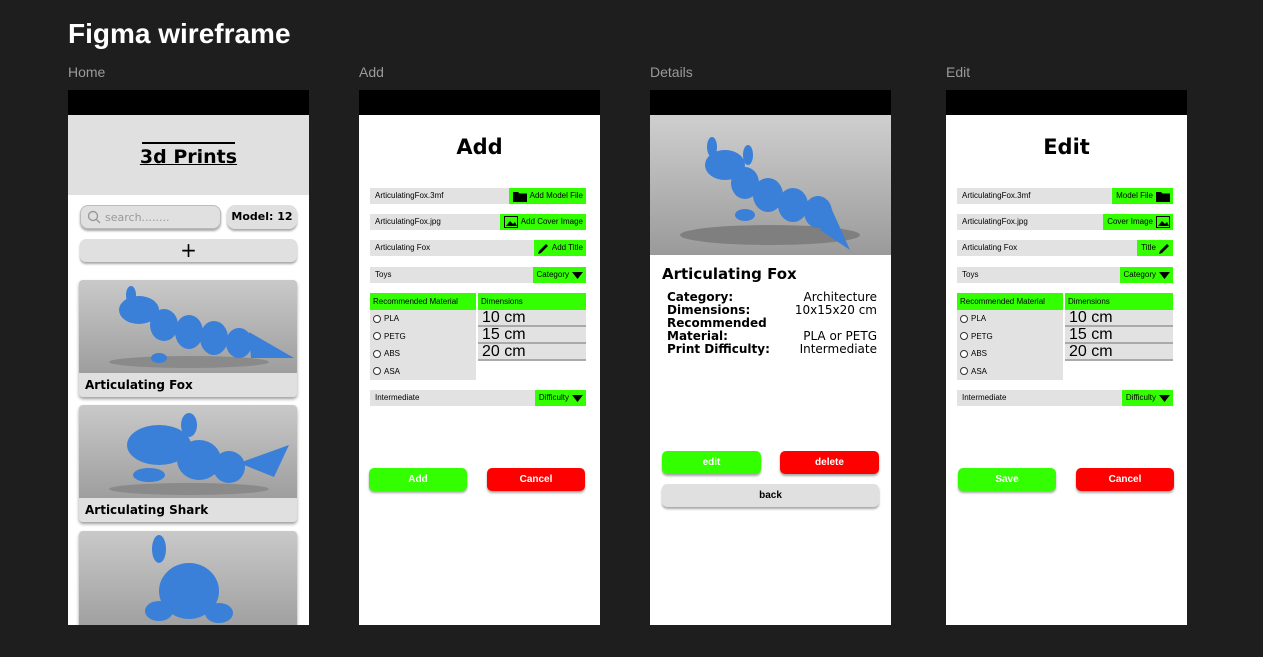  What do you see at coordinates (829, 462) in the screenshot?
I see `delete-button: delete` at bounding box center [829, 462].